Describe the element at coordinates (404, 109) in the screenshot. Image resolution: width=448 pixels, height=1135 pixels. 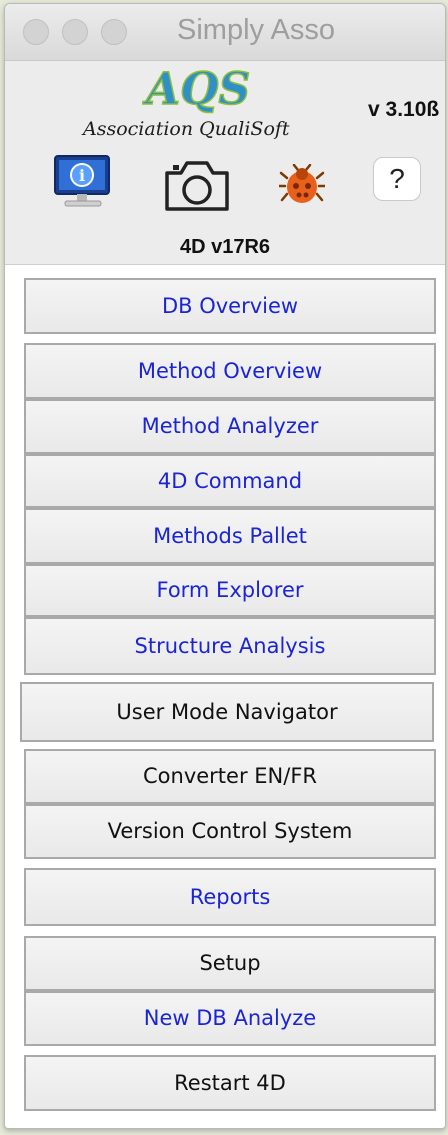
I see `app-version: v 3.10ß` at that location.